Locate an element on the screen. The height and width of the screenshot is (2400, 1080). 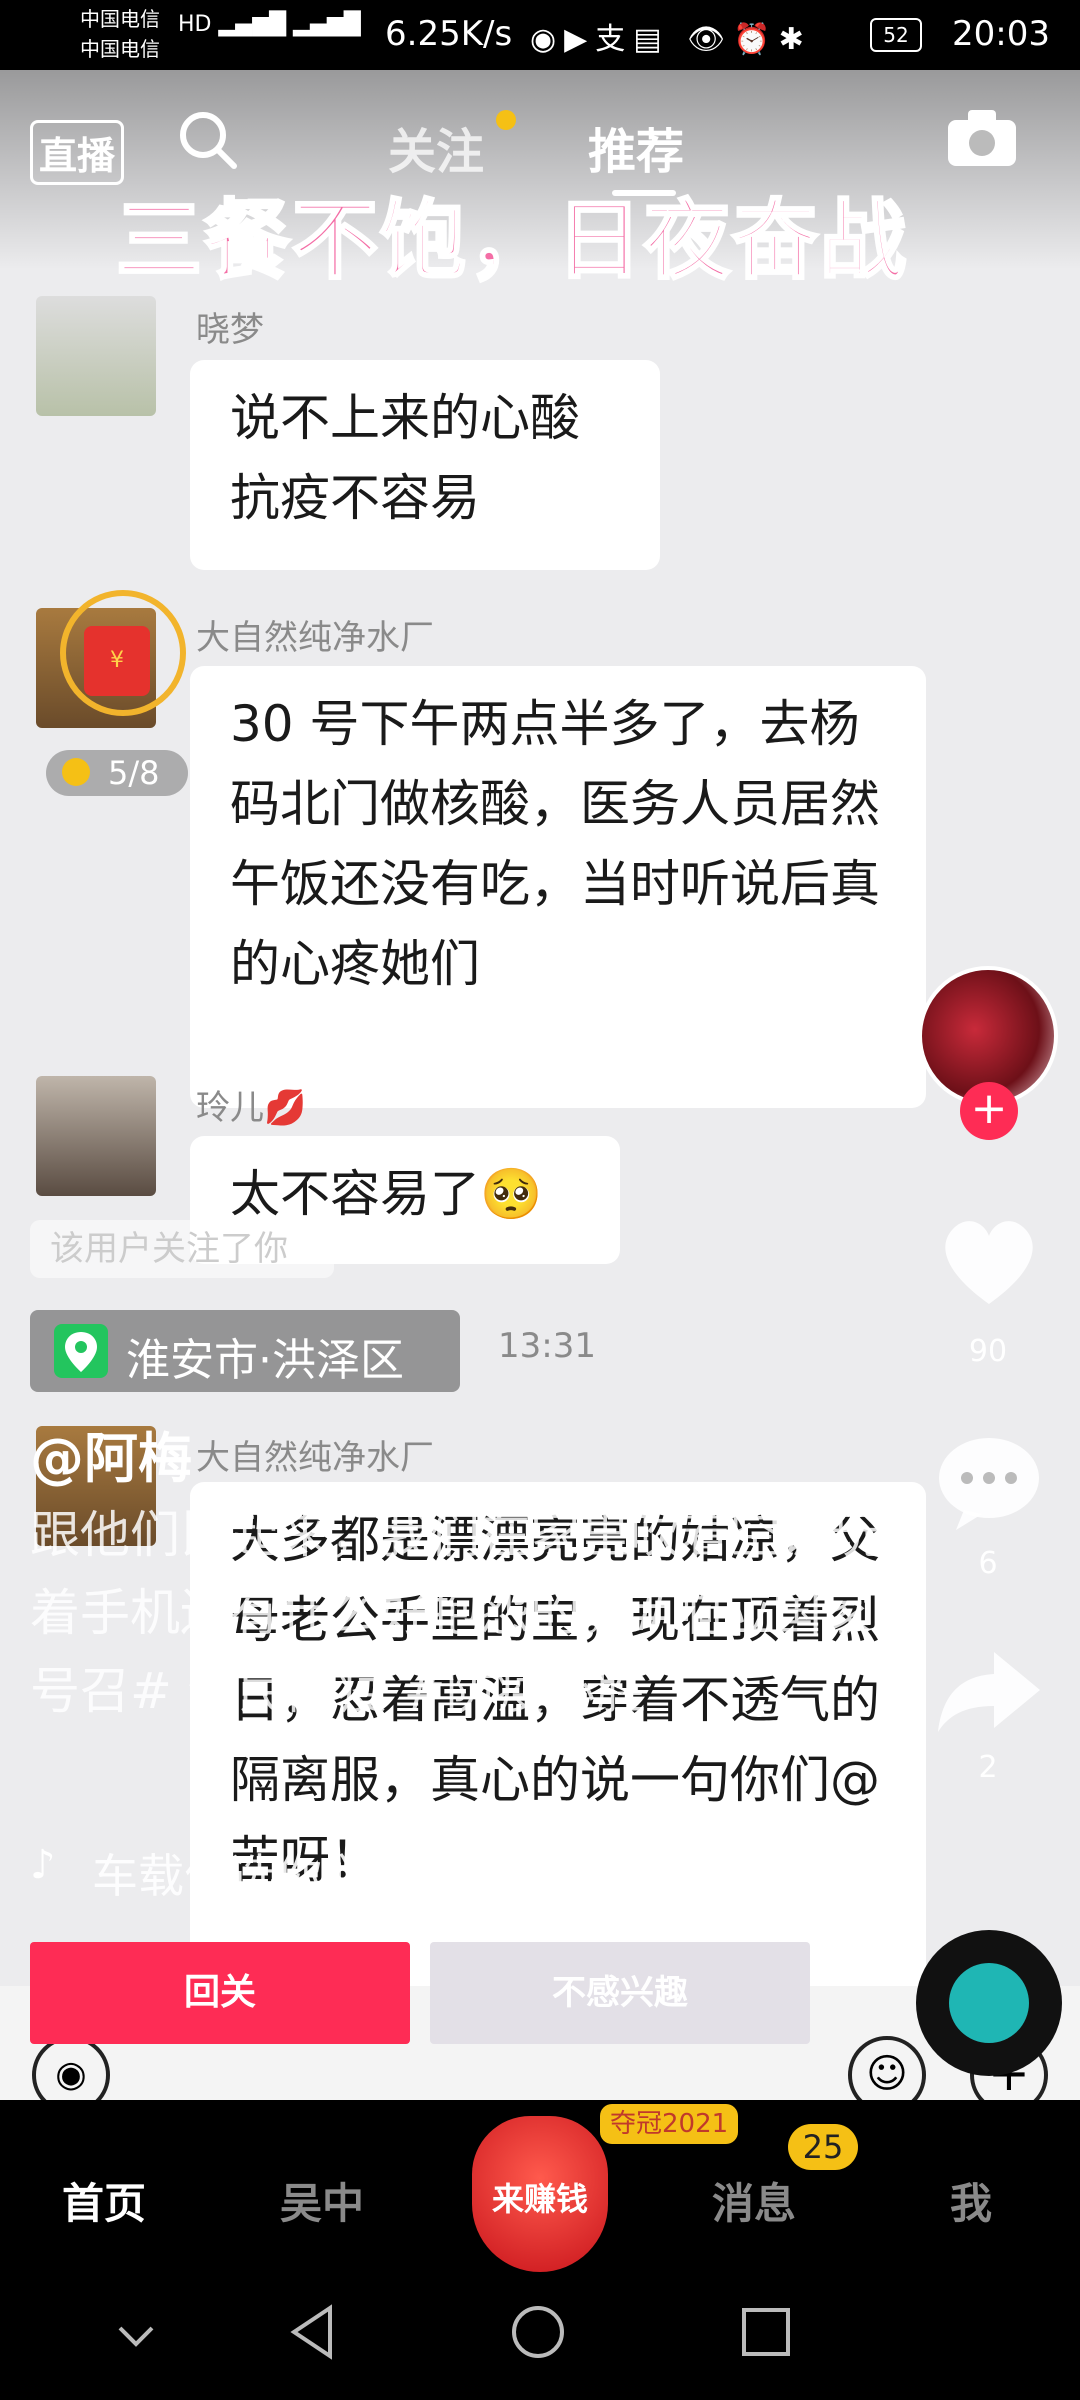
comment-count: 6 is located at coordinates (988, 1563).